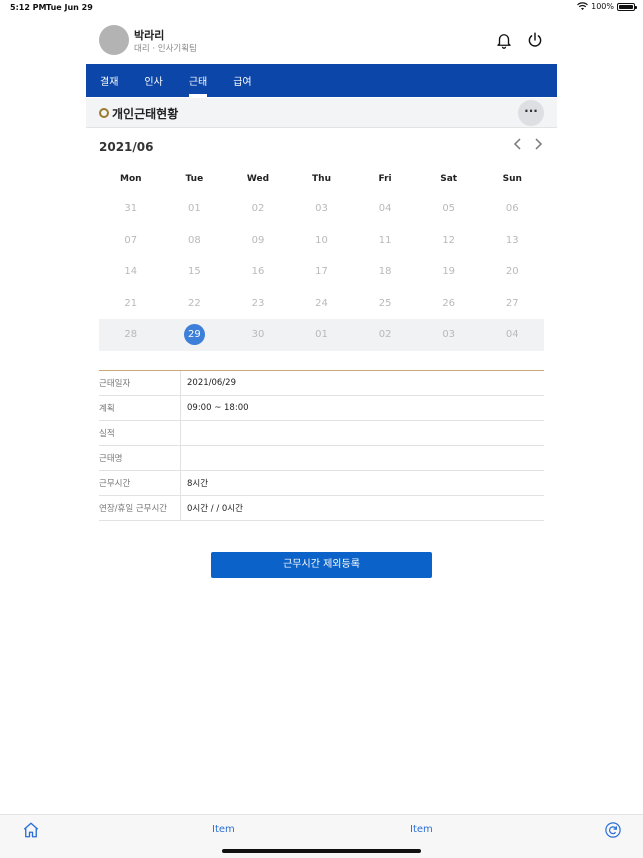  Describe the element at coordinates (512, 272) in the screenshot. I see `calendar-day: 20` at that location.